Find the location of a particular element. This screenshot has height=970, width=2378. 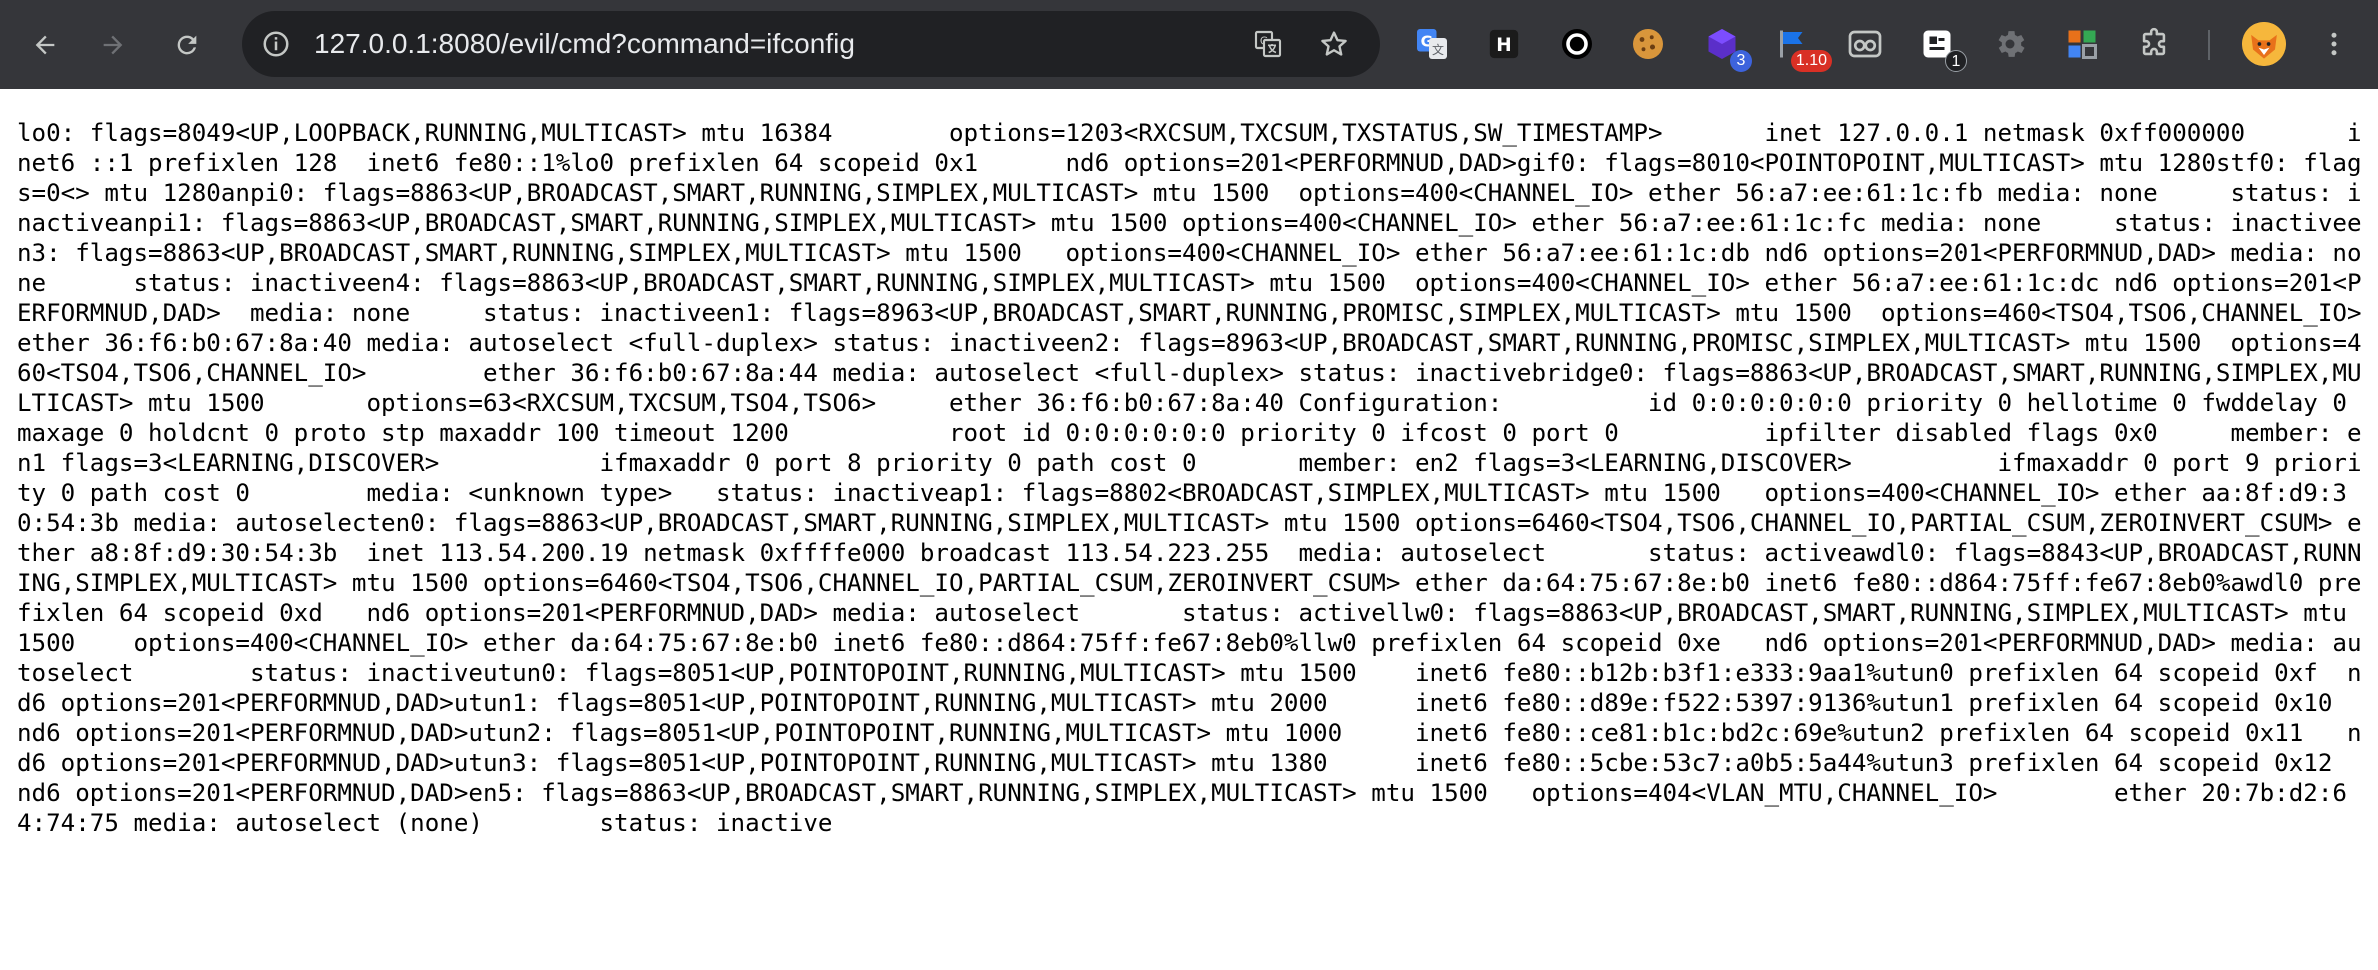

google-translate-ext-icon: G 文 is located at coordinates (1432, 44).